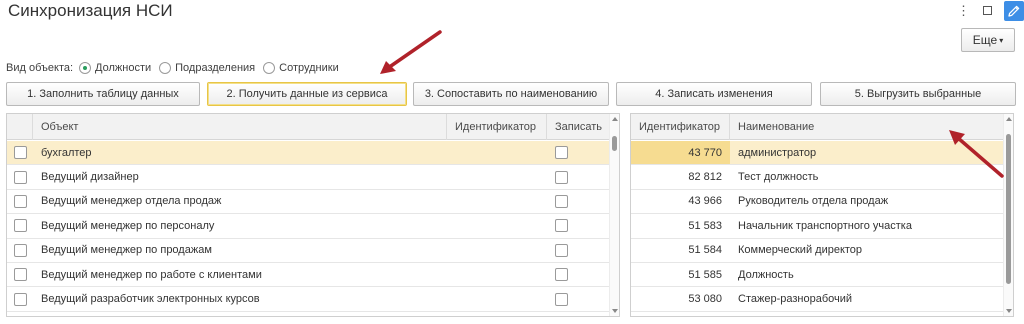 This screenshot has height=324, width=1024. Describe the element at coordinates (309, 68) in the screenshot. I see `radio-employees-label: Сотрудники` at that location.